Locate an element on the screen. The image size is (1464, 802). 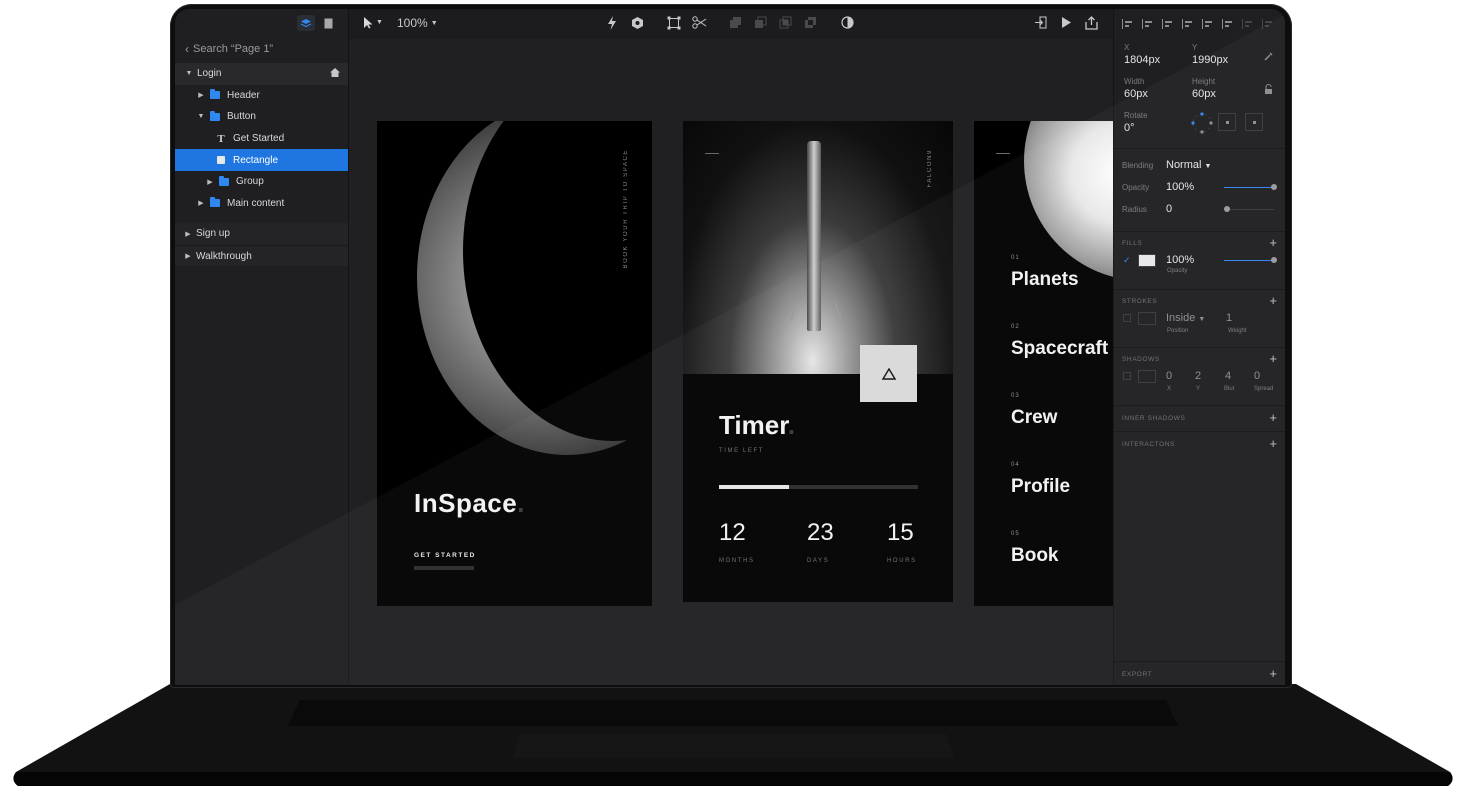
add-stroke-button: + is located at coordinates (1273, 300).